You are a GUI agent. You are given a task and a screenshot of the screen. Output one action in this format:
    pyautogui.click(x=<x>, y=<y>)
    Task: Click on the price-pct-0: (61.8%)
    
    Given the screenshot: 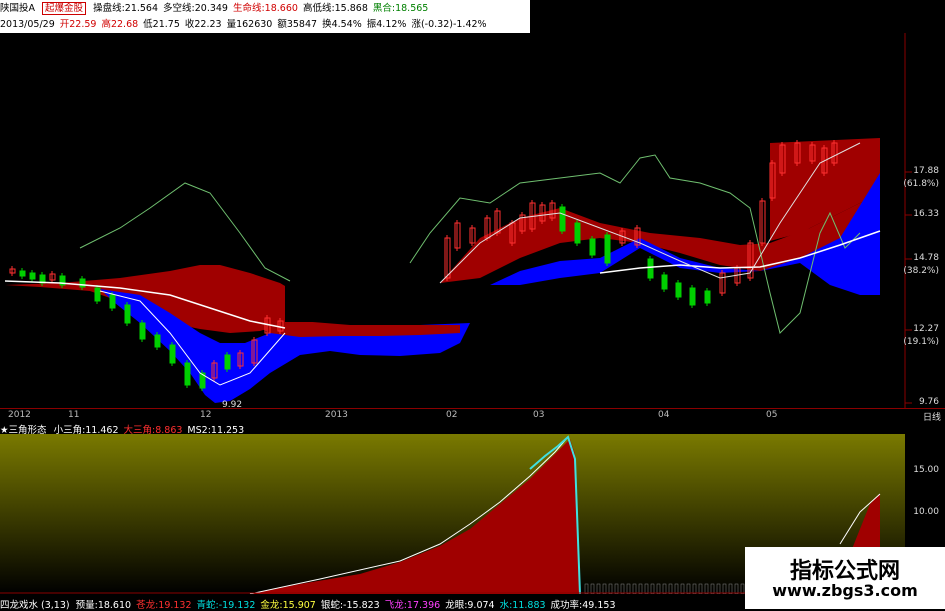 What is the action you would take?
    pyautogui.click(x=921, y=184)
    